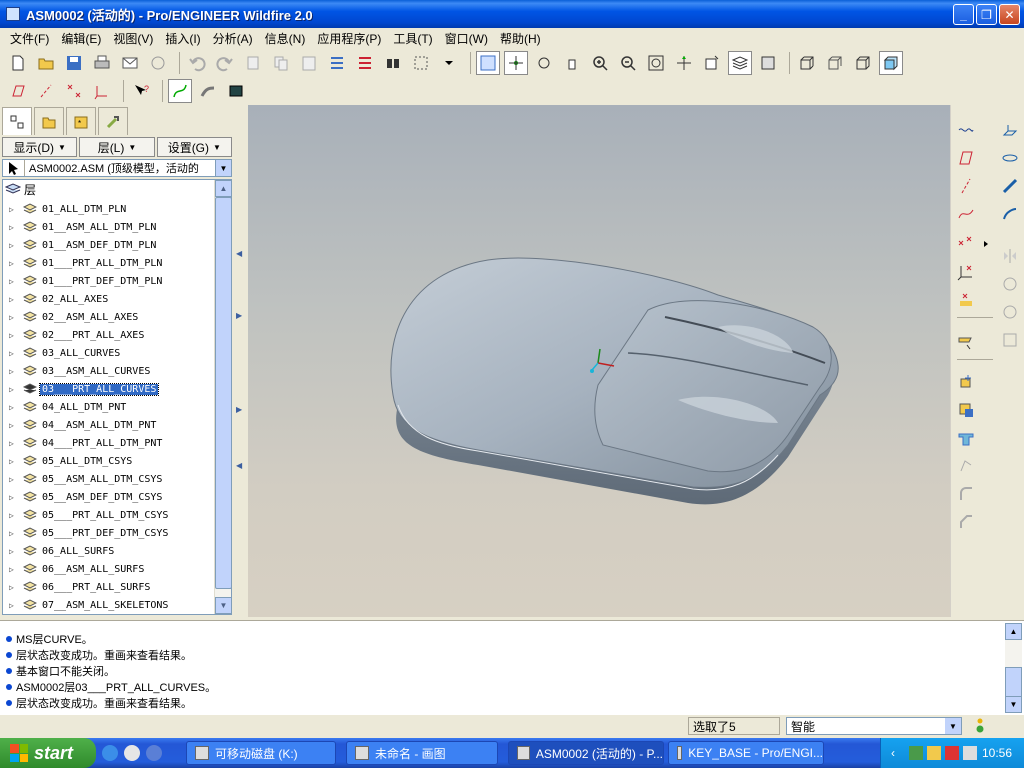 The image size is (1024, 768). Describe the element at coordinates (180, 91) in the screenshot. I see `sketch-curve-icon` at that location.